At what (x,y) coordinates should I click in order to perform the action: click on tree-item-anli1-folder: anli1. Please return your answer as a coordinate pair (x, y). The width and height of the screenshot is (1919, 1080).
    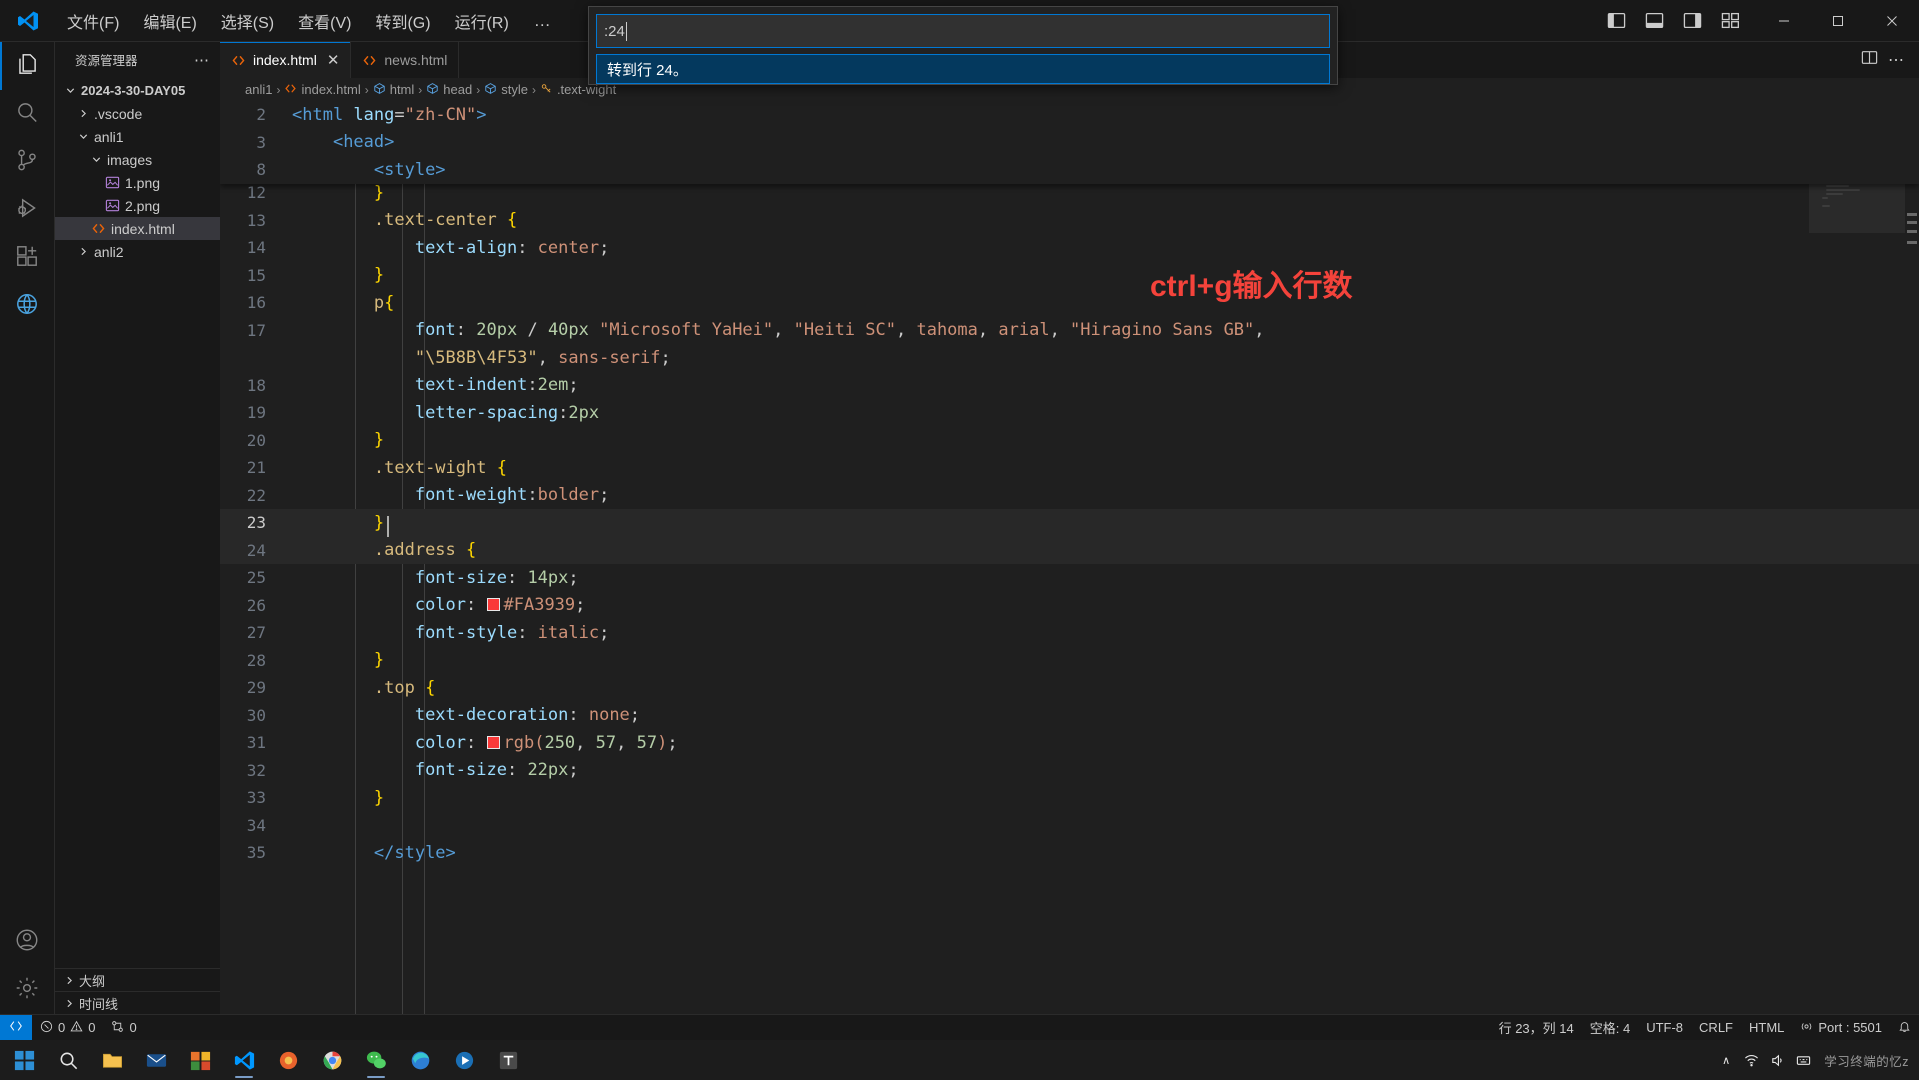
    Looking at the image, I should click on (137, 136).